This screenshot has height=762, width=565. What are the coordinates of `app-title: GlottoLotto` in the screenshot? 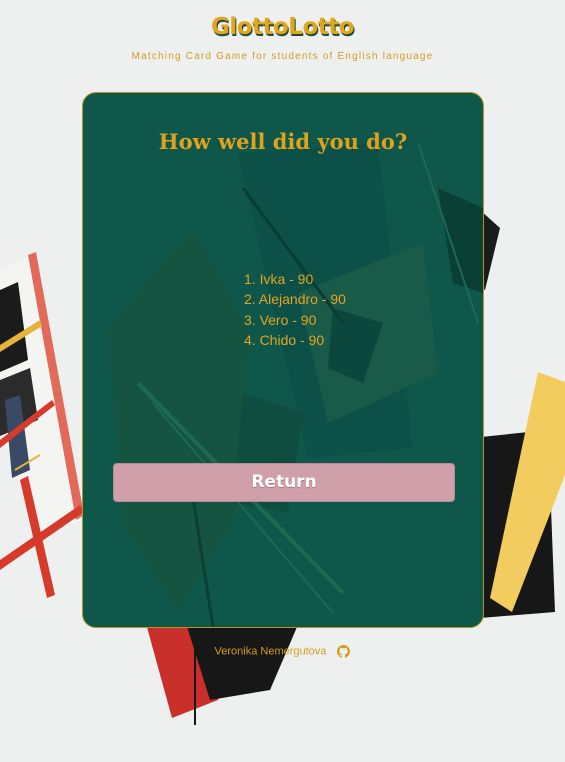 It's located at (282, 27).